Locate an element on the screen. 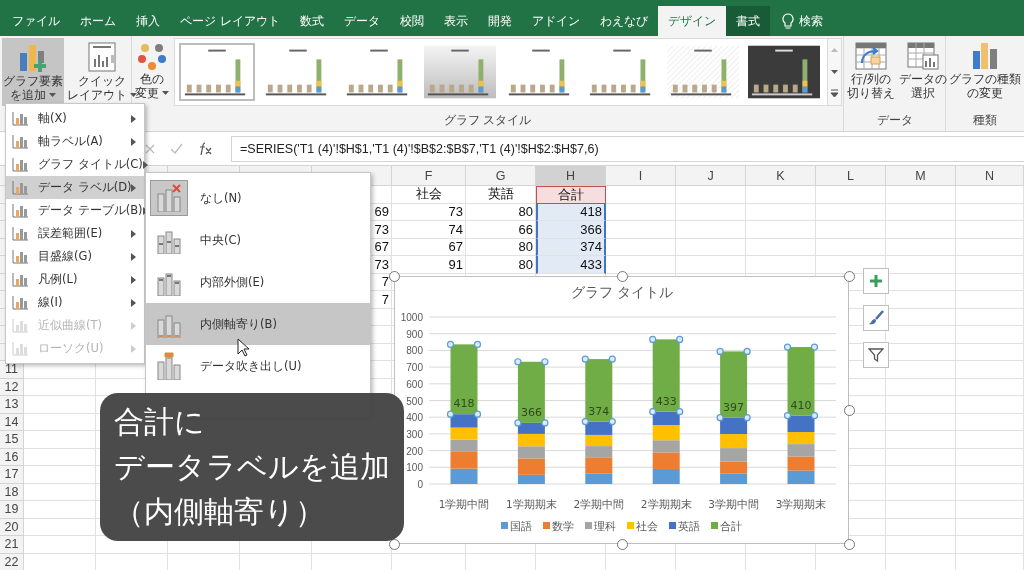 Image resolution: width=1024 pixels, height=570 pixels. column-header: K is located at coordinates (781, 176).